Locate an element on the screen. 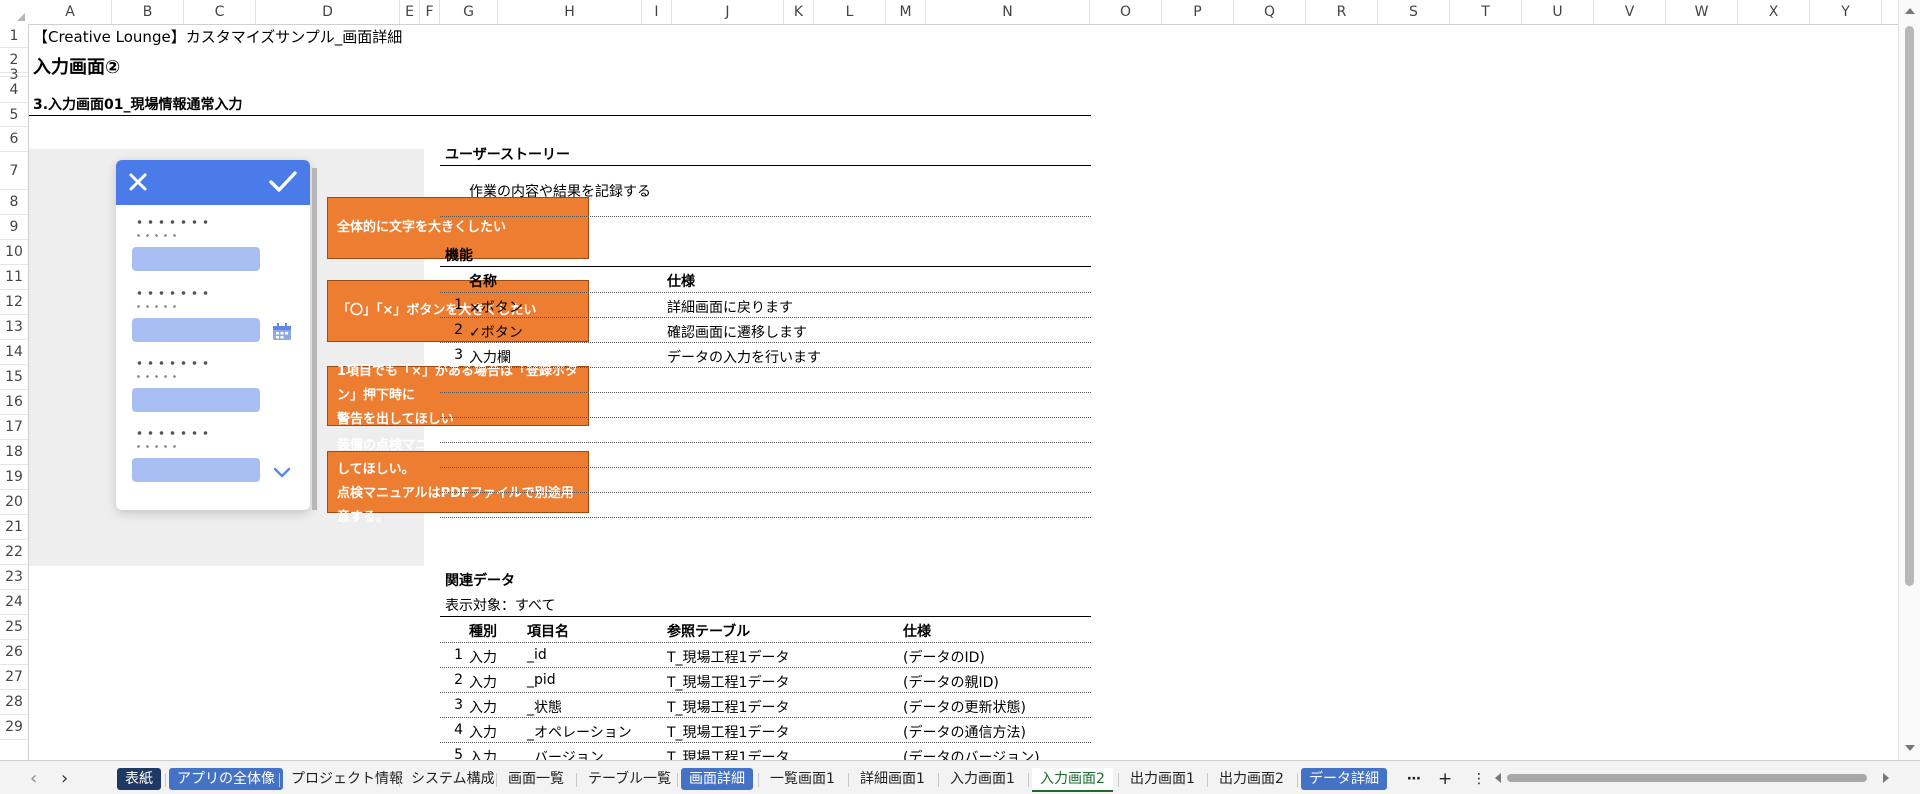 This screenshot has height=794, width=1920. row-header-cell: 19 is located at coordinates (14, 477).